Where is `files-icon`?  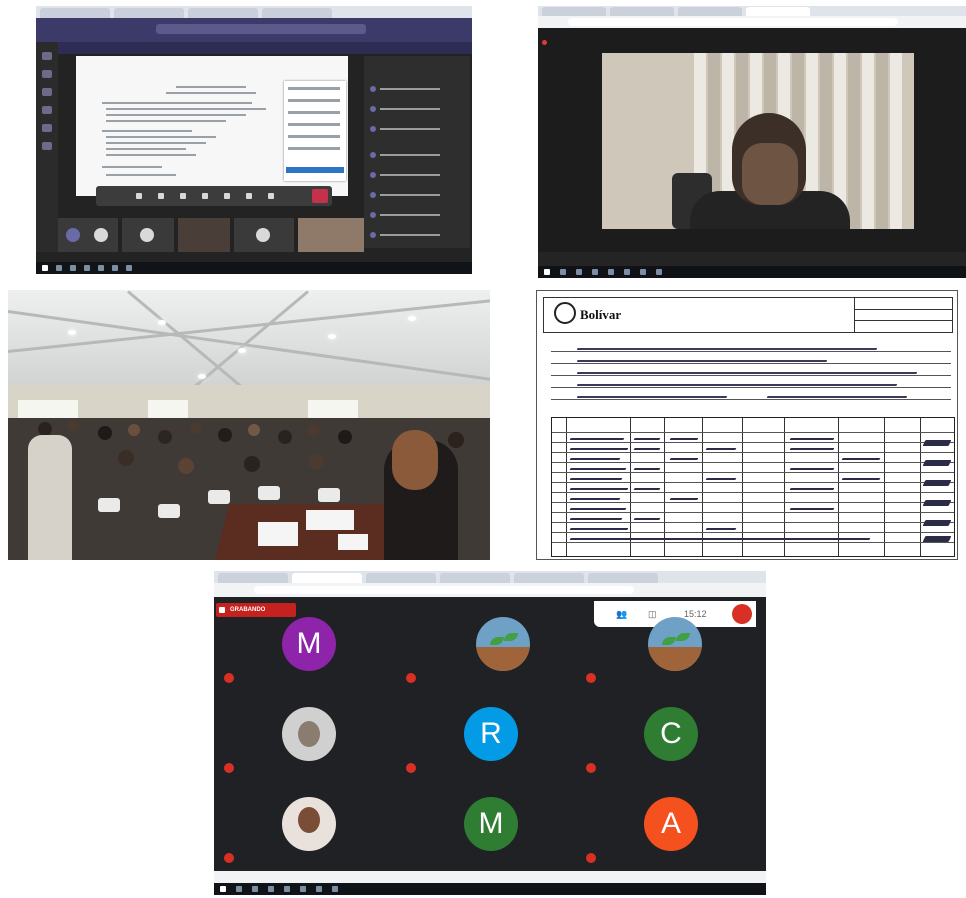
files-icon is located at coordinates (47, 146).